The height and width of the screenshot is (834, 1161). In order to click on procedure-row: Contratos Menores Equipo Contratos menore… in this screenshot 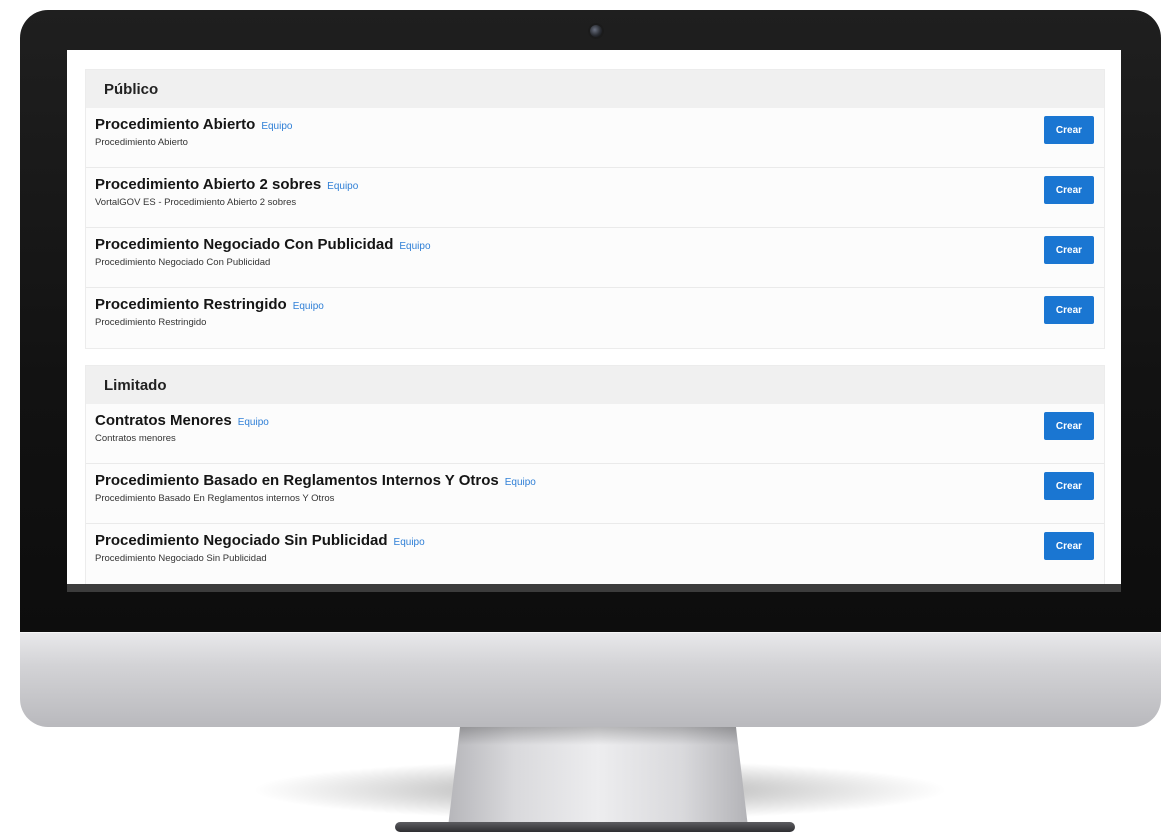, I will do `click(595, 434)`.